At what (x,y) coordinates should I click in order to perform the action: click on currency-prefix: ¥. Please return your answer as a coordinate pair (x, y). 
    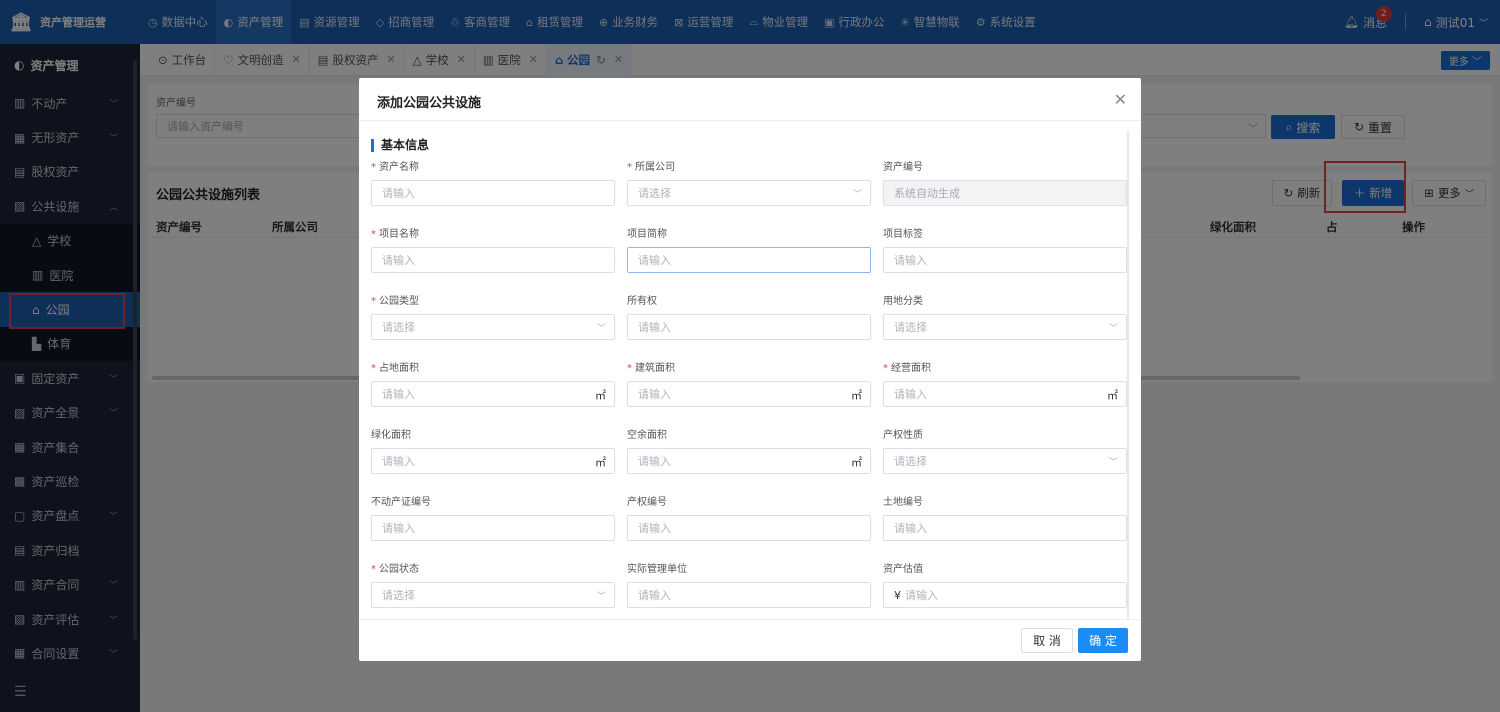
    Looking at the image, I should click on (897, 595).